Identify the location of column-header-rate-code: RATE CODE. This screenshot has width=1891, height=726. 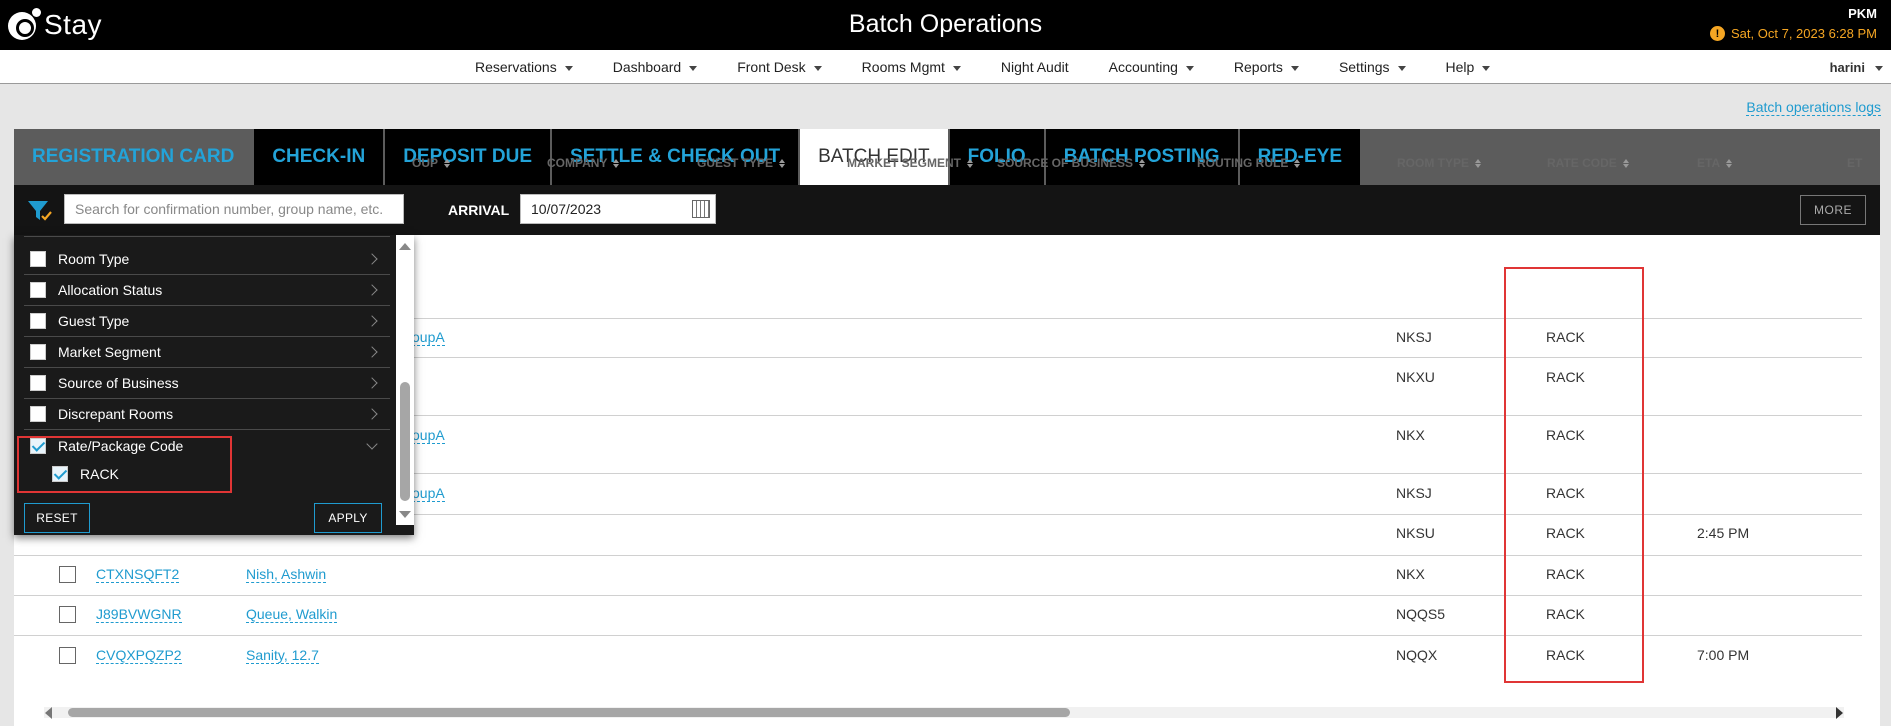
(1588, 163).